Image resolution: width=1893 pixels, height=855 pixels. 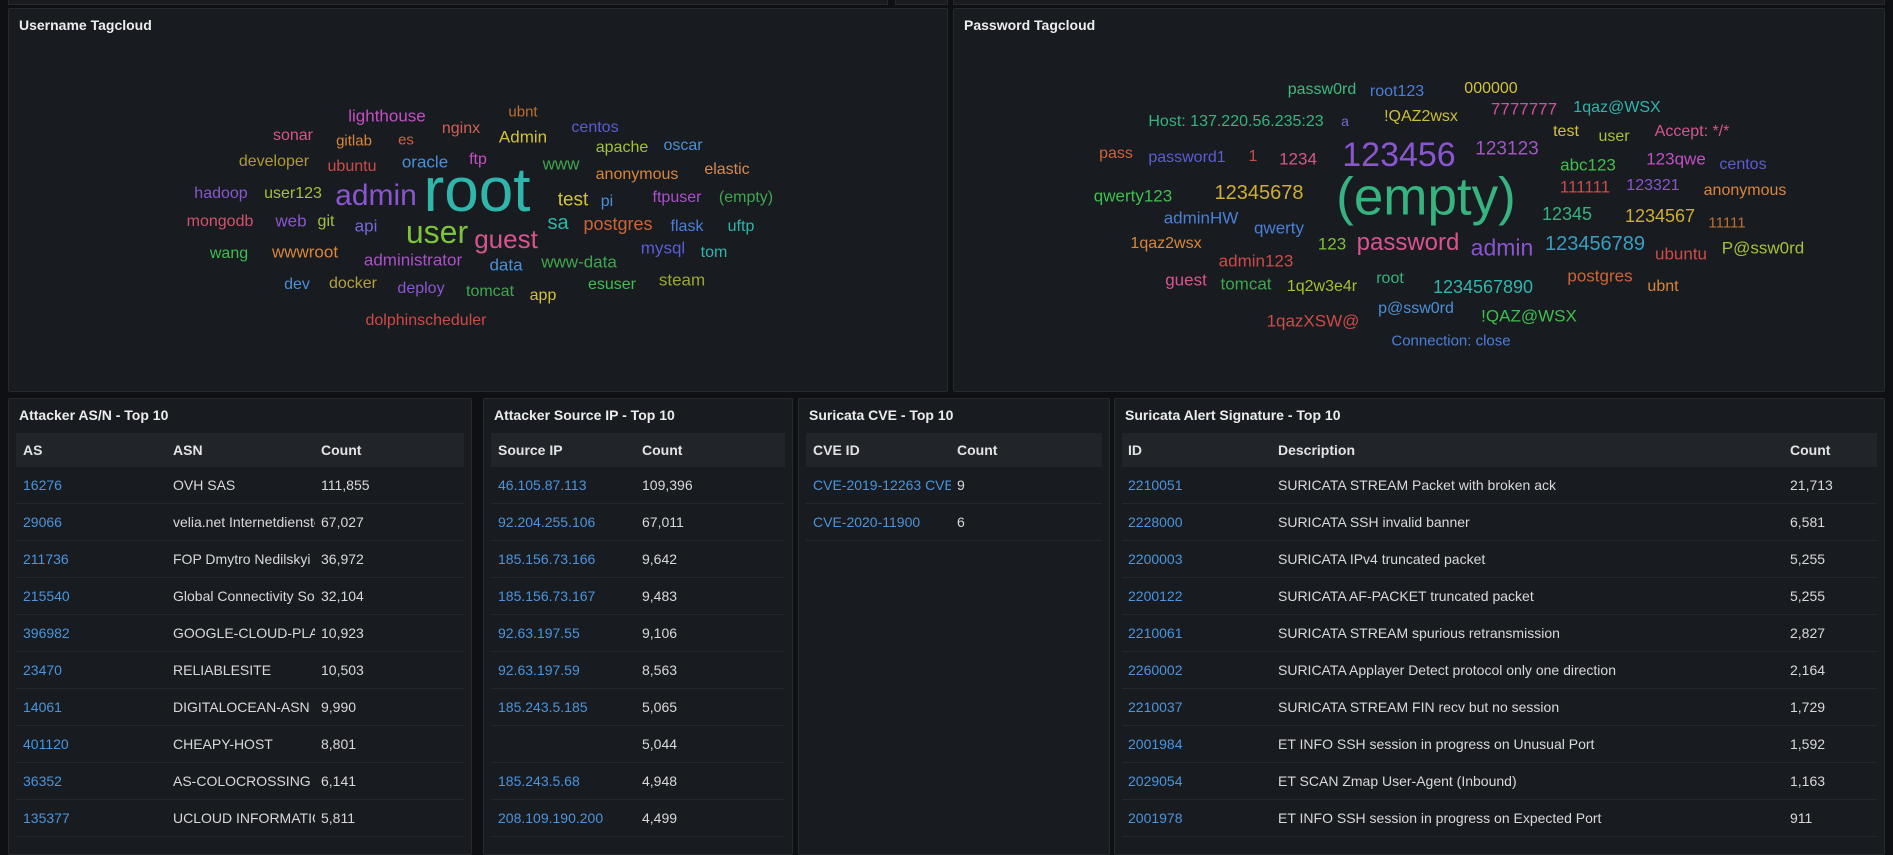 I want to click on tagcloud-word: 12345678, so click(x=1259, y=193).